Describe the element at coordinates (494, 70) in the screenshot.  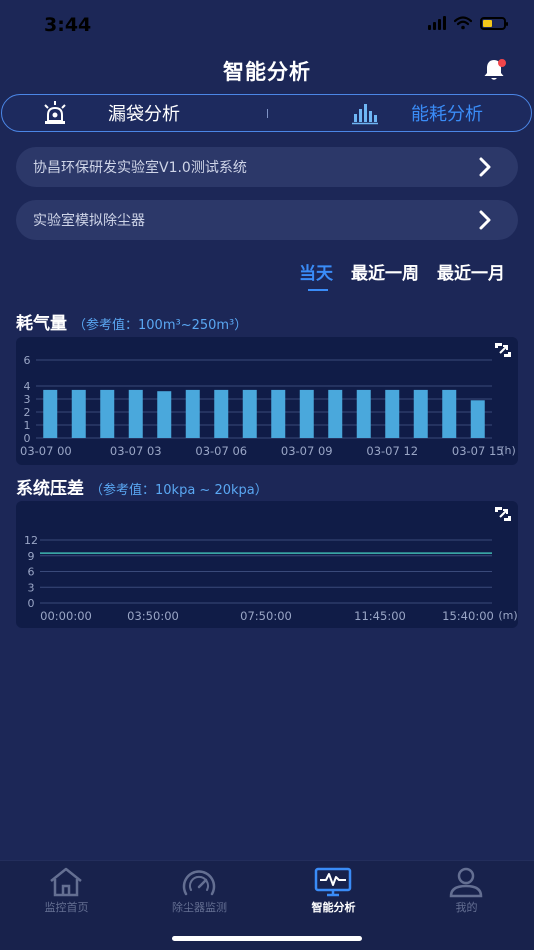
I see `notification-bell-icon` at that location.